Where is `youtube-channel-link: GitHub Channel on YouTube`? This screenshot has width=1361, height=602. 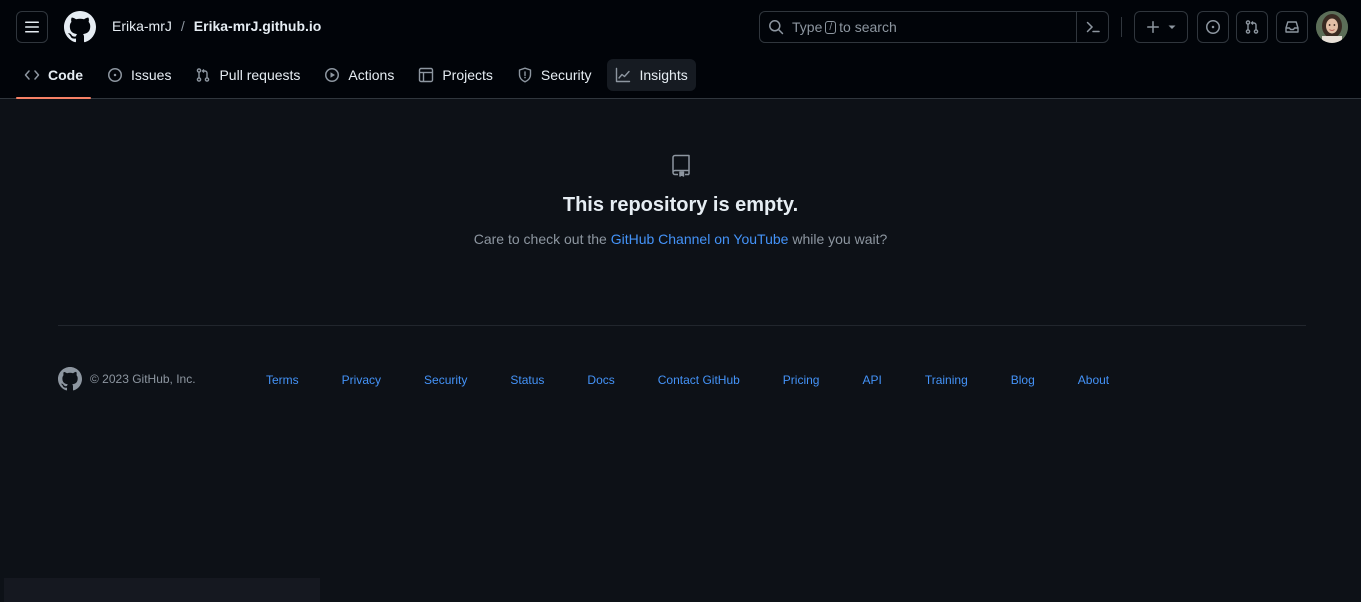 youtube-channel-link: GitHub Channel on YouTube is located at coordinates (700, 239).